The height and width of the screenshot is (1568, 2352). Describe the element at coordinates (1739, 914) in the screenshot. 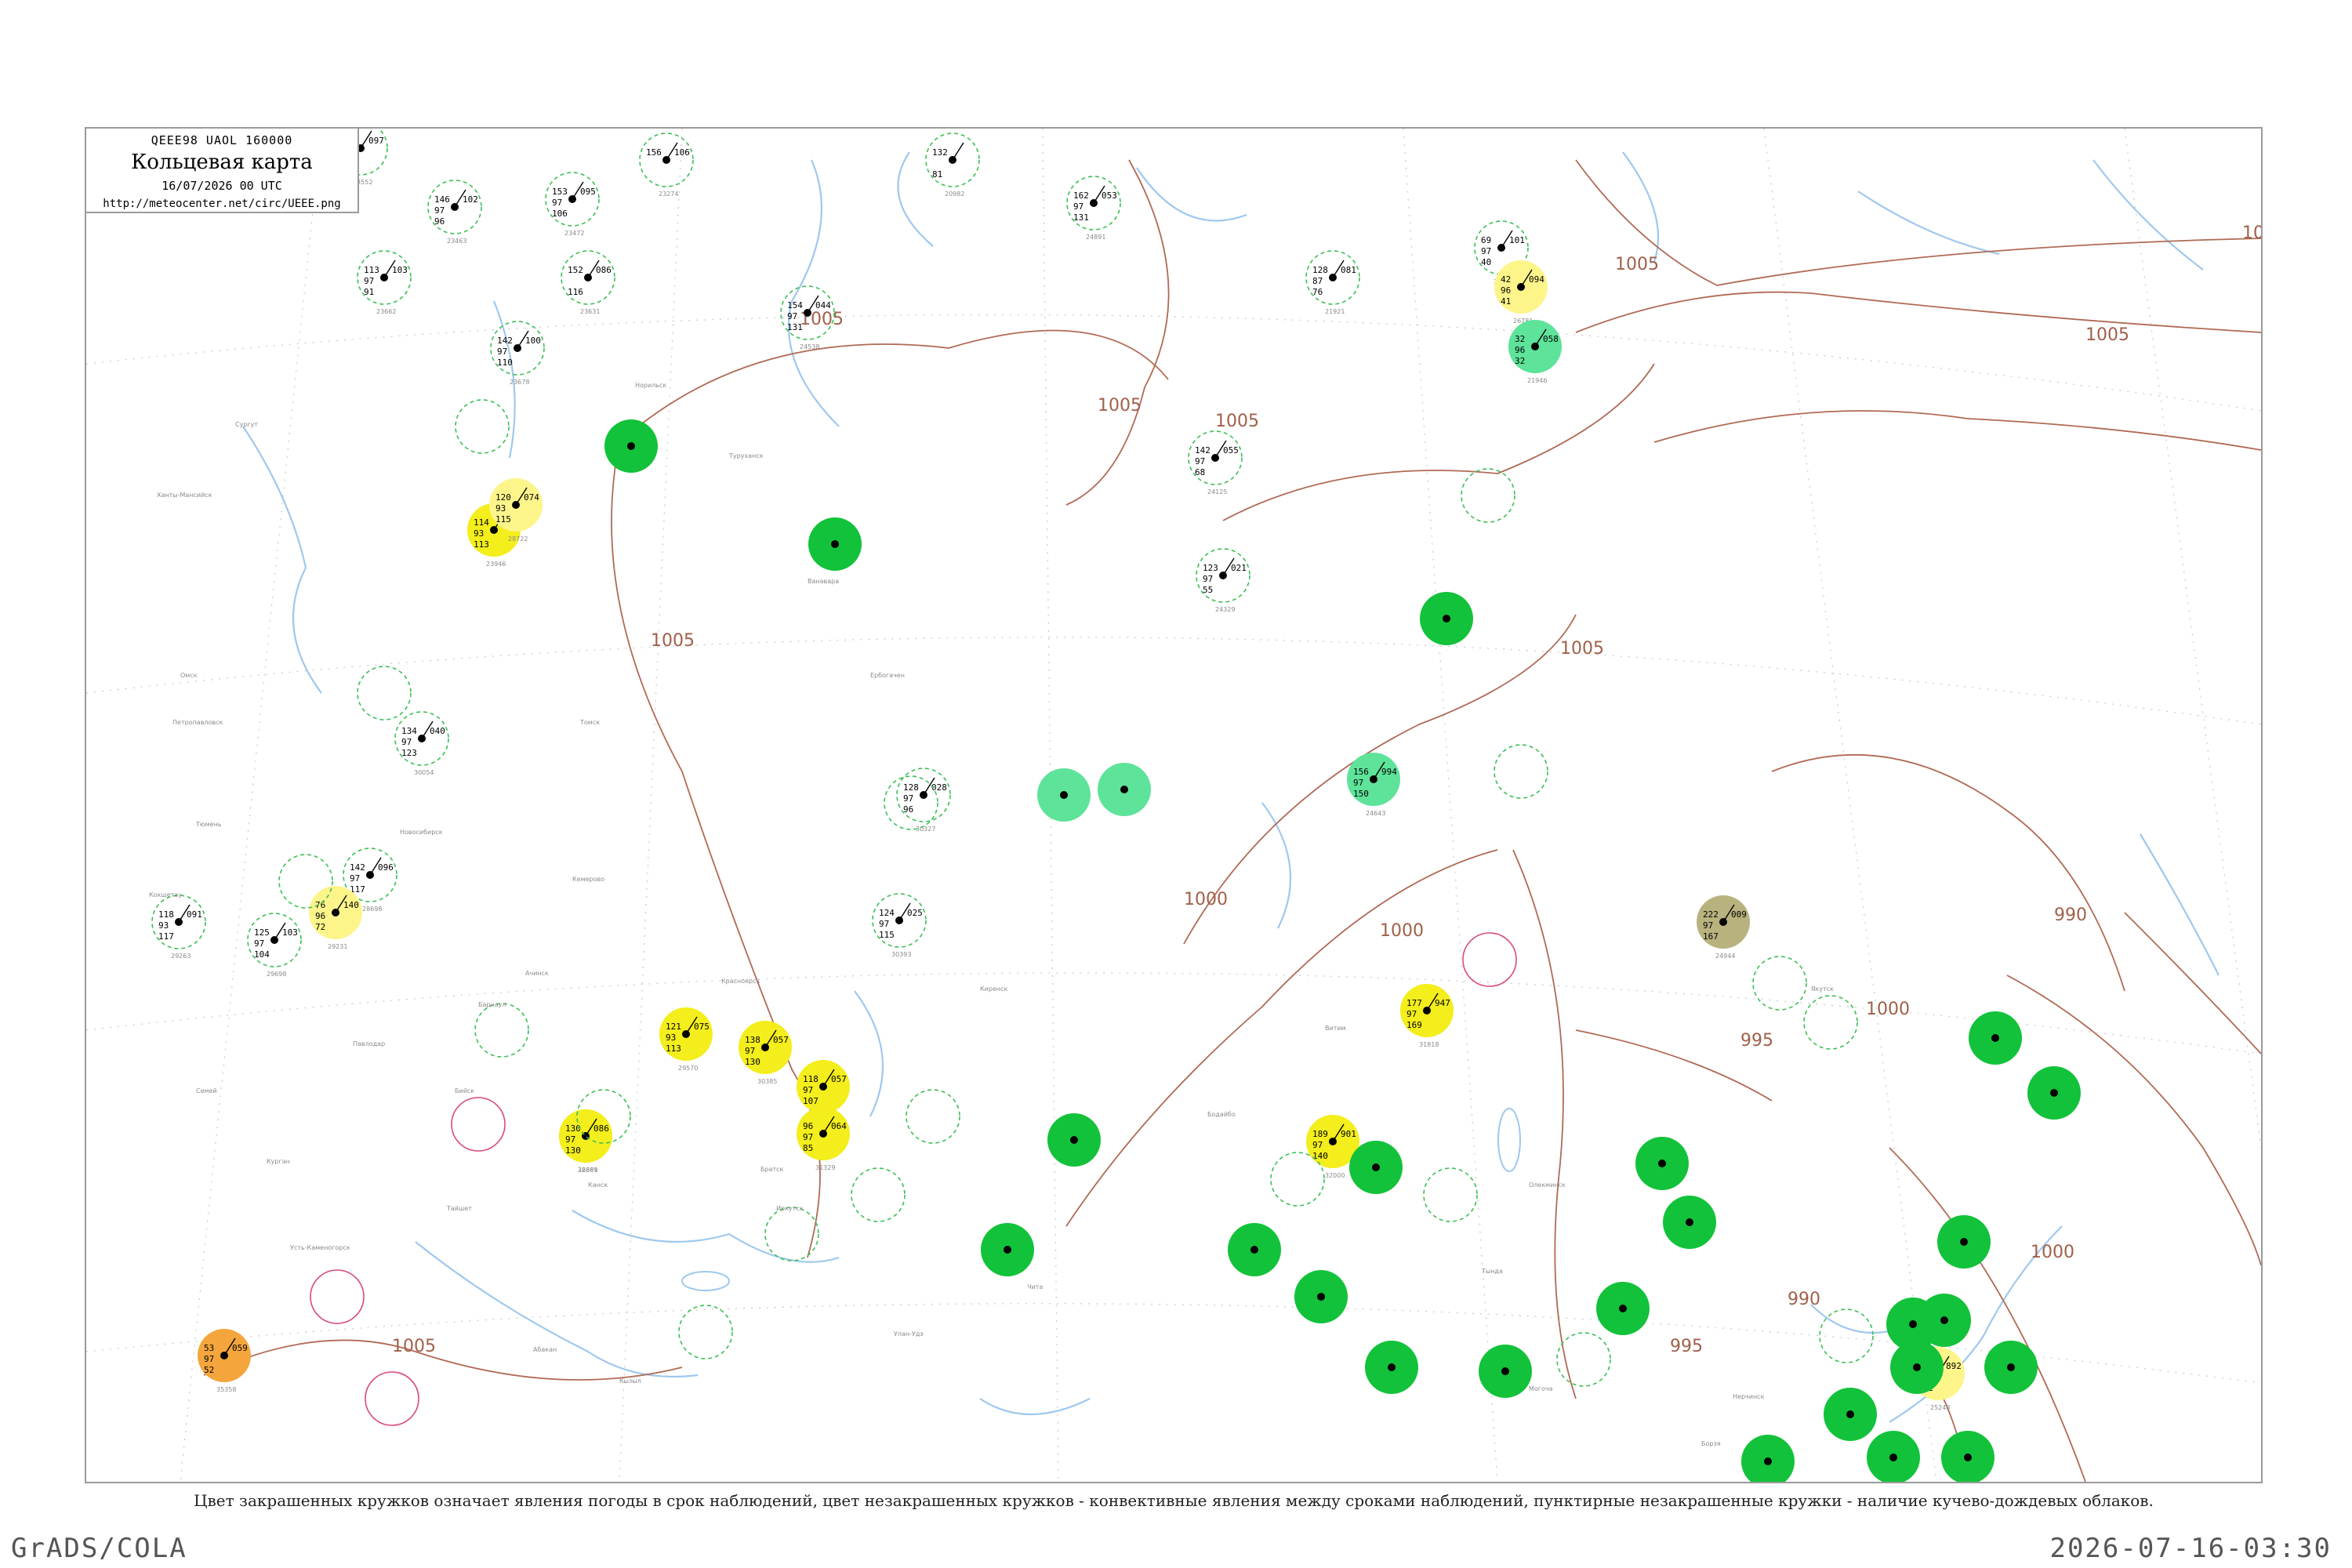

I see `station-pressure: 009` at that location.